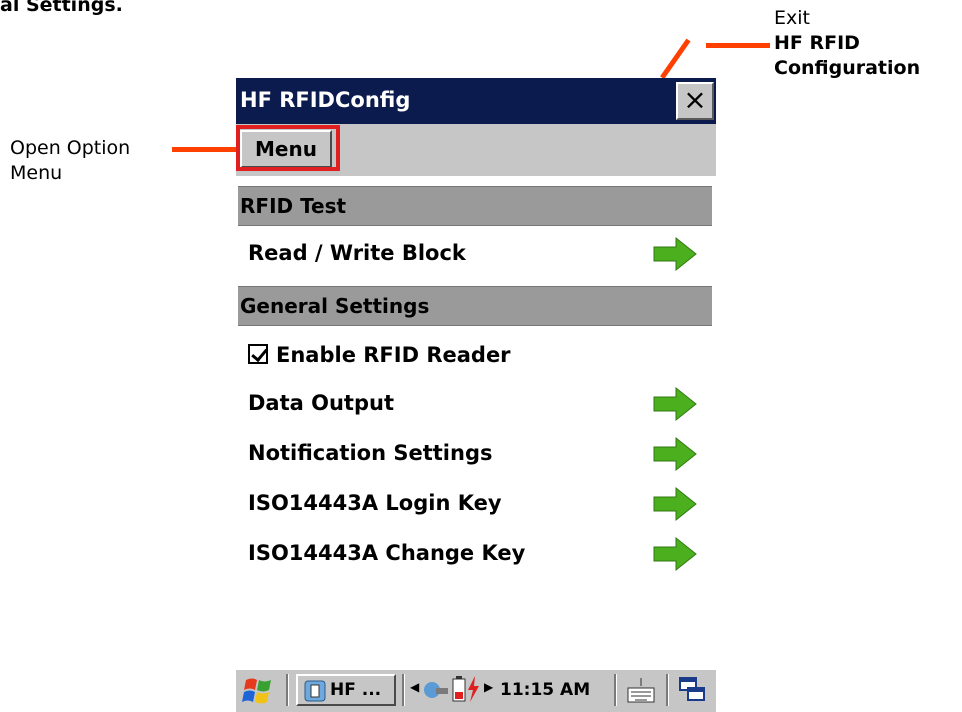 The image size is (962, 712). Describe the element at coordinates (695, 101) in the screenshot. I see `close-button: ×` at that location.